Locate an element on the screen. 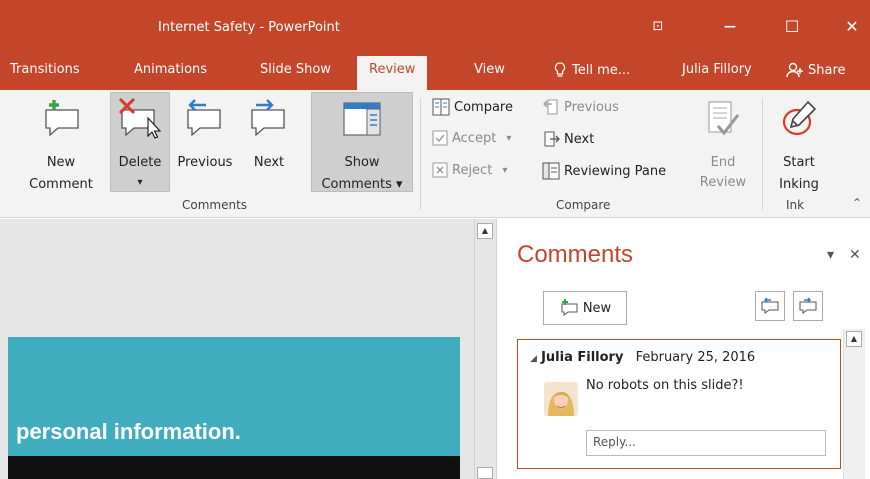  reject-dropdown-chevron-icon: ▾ is located at coordinates (504, 170).